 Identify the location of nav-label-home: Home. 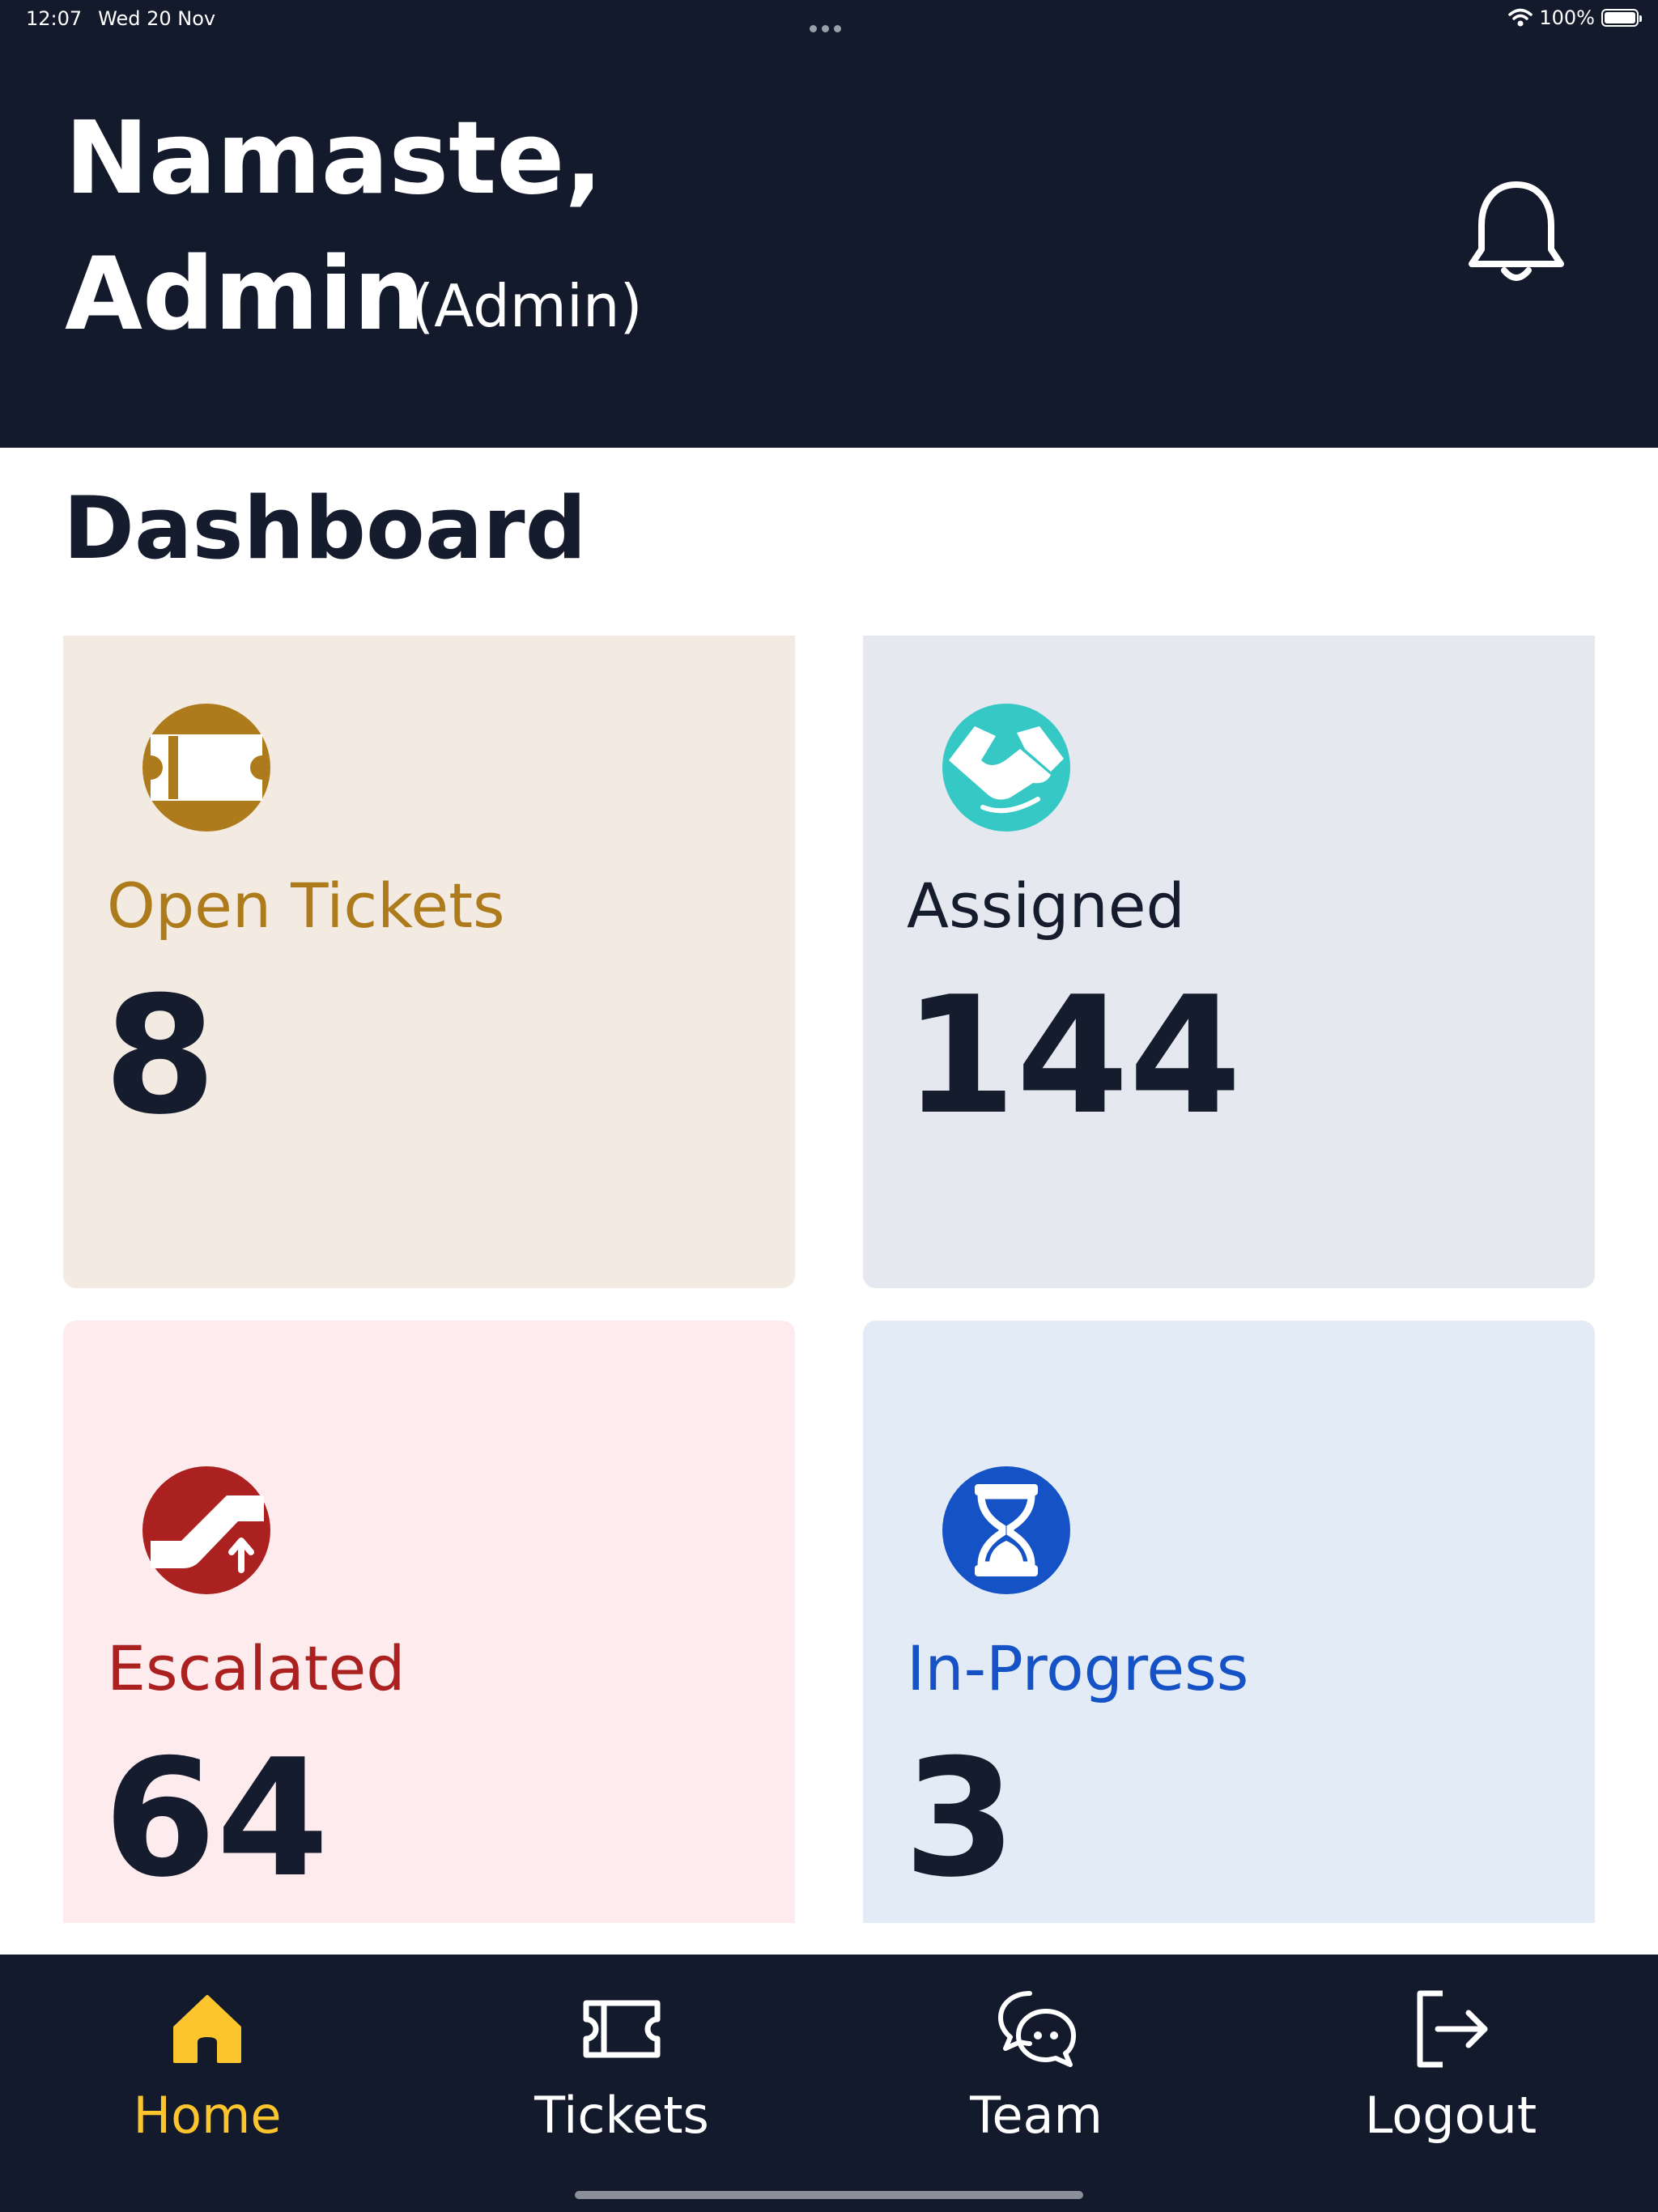
(207, 2115).